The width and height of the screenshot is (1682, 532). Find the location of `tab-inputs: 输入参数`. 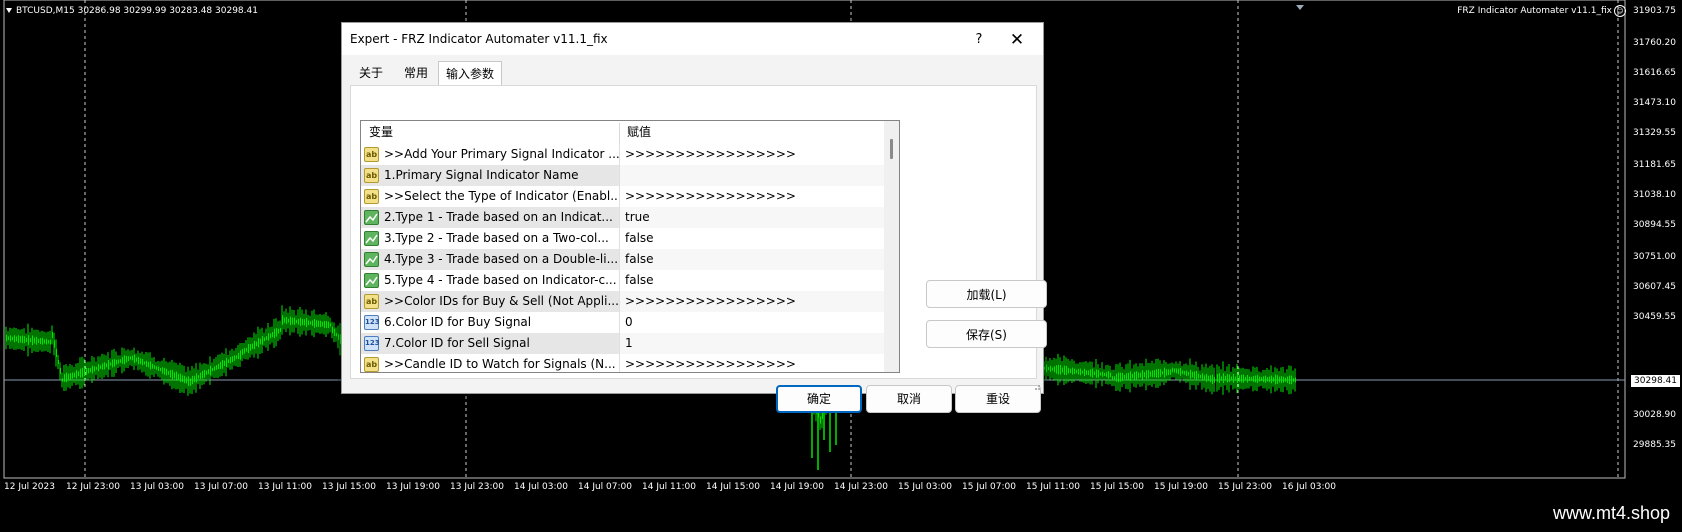

tab-inputs: 输入参数 is located at coordinates (470, 73).